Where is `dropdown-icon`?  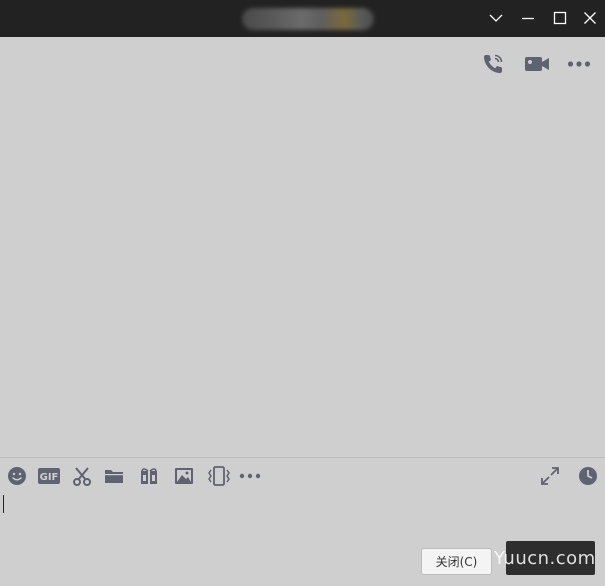
dropdown-icon is located at coordinates (496, 18).